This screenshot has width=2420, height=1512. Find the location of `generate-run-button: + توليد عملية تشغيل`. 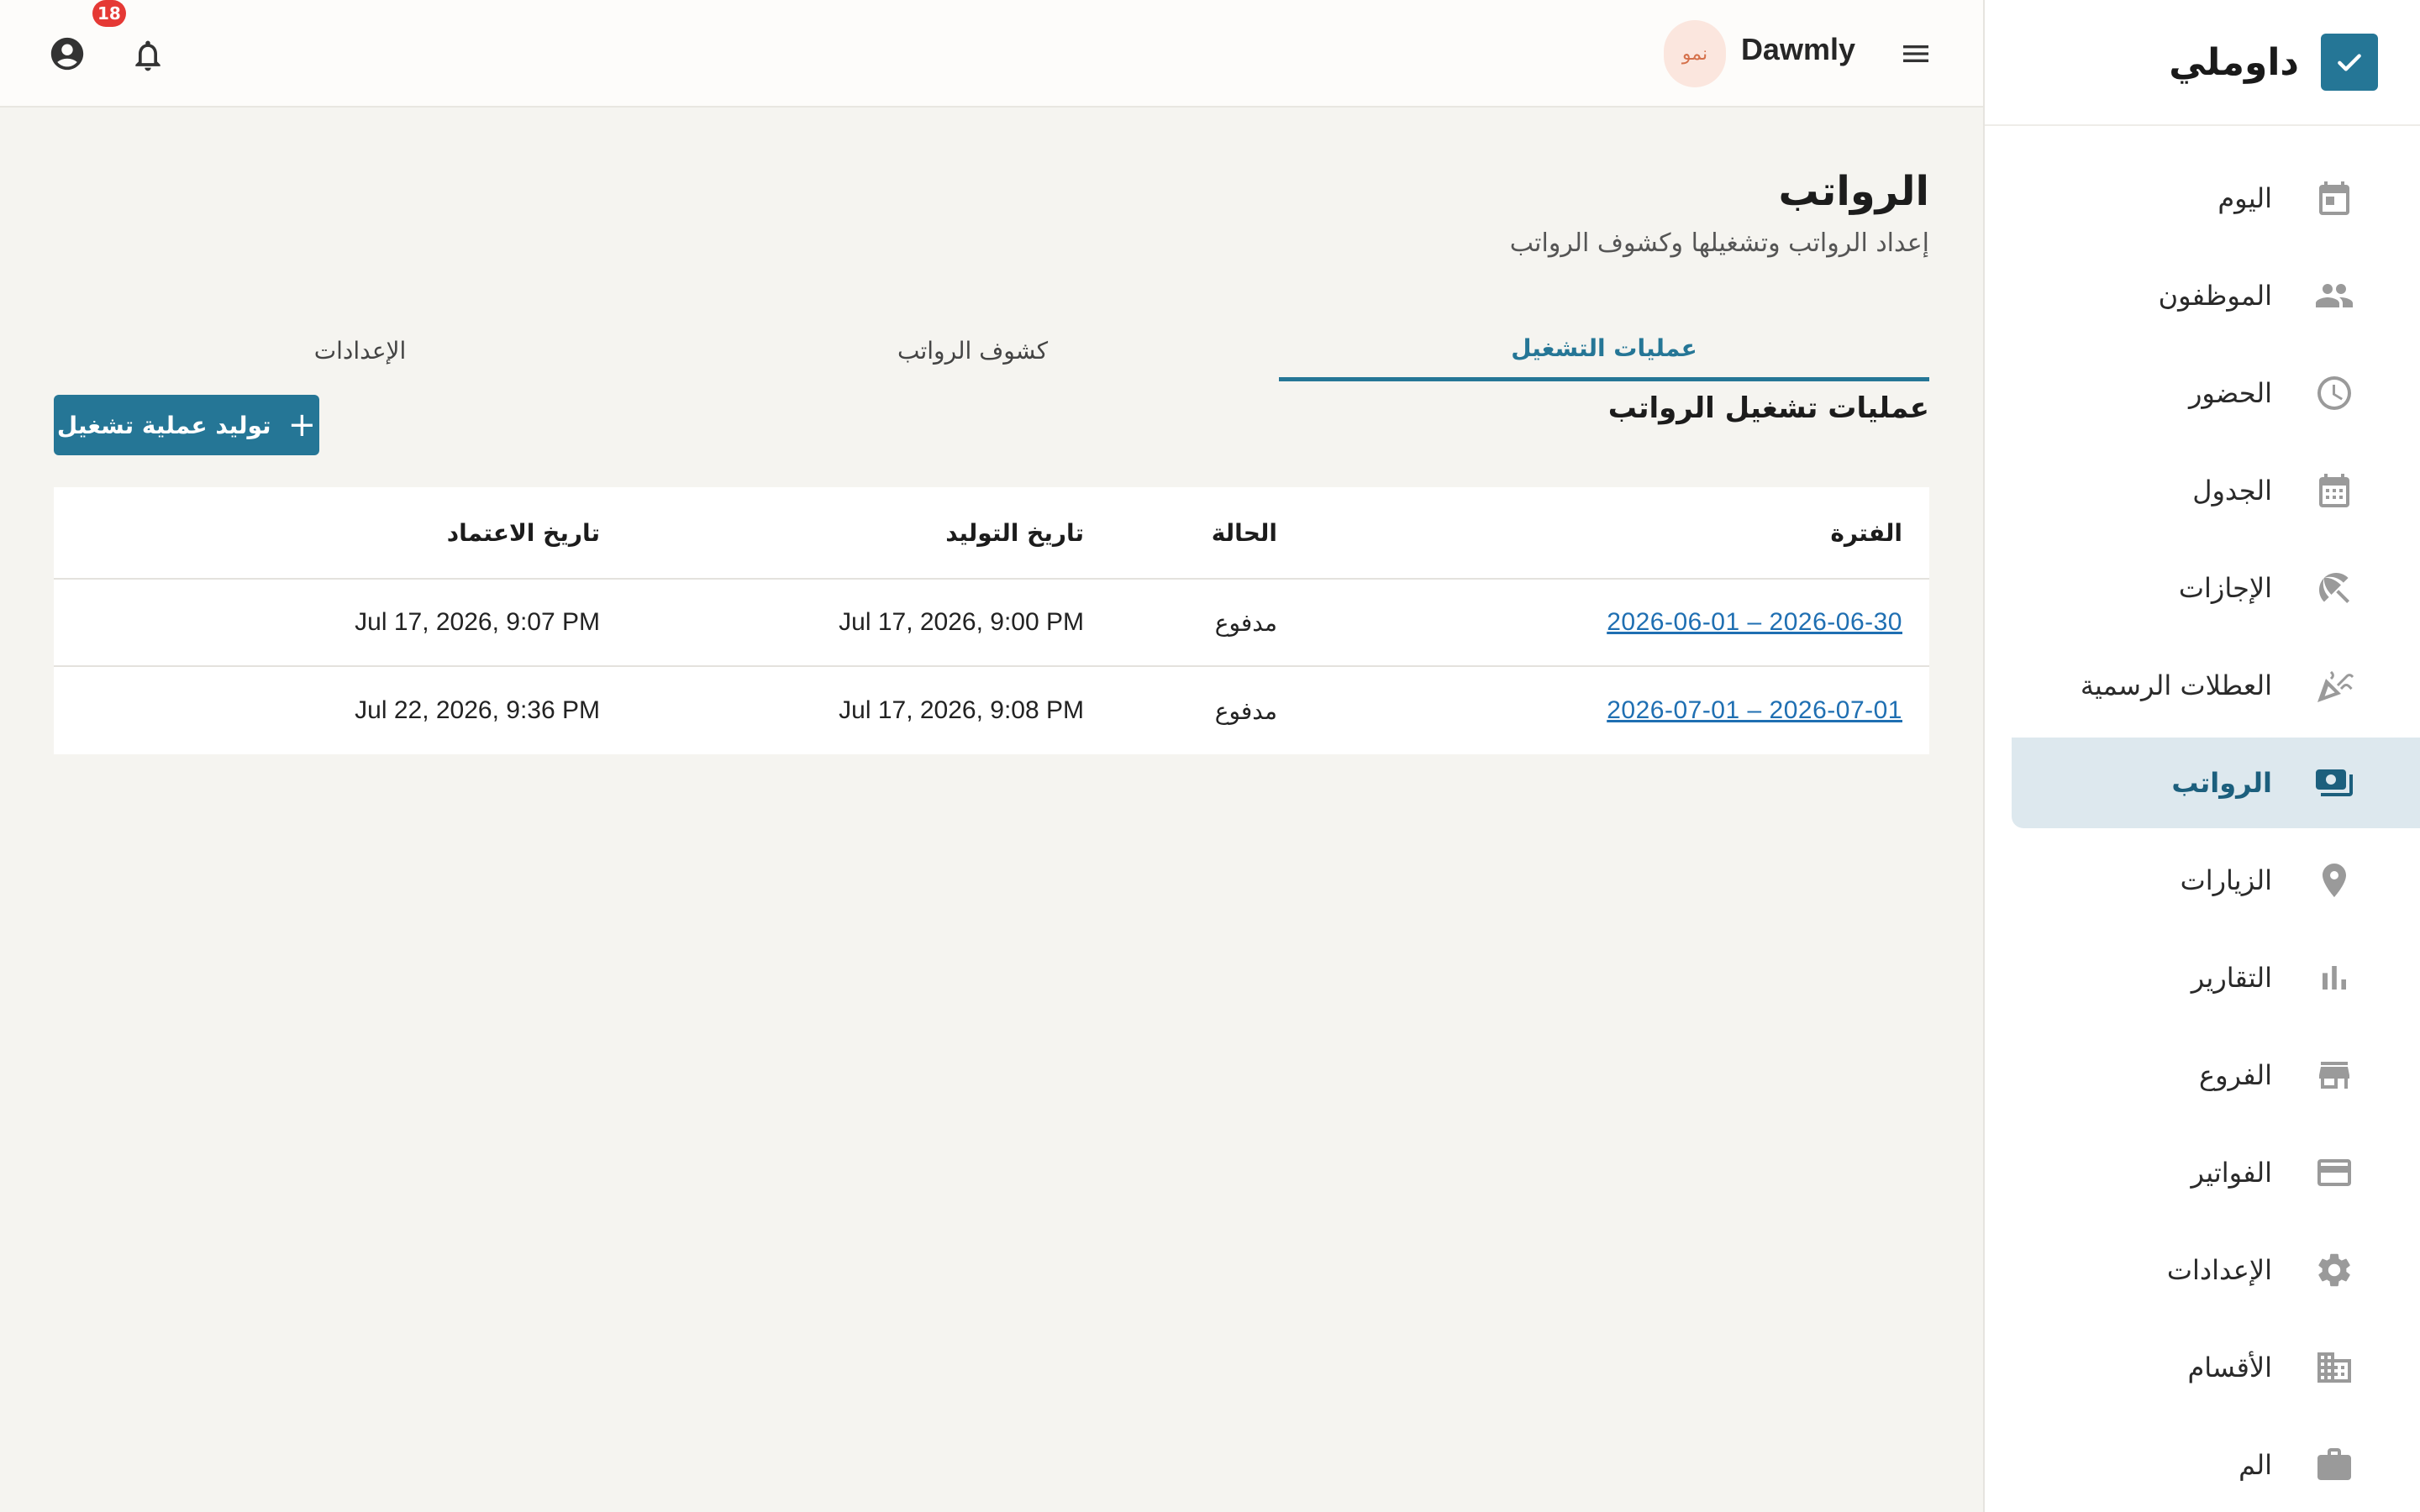

generate-run-button: + توليد عملية تشغيل is located at coordinates (187, 425).